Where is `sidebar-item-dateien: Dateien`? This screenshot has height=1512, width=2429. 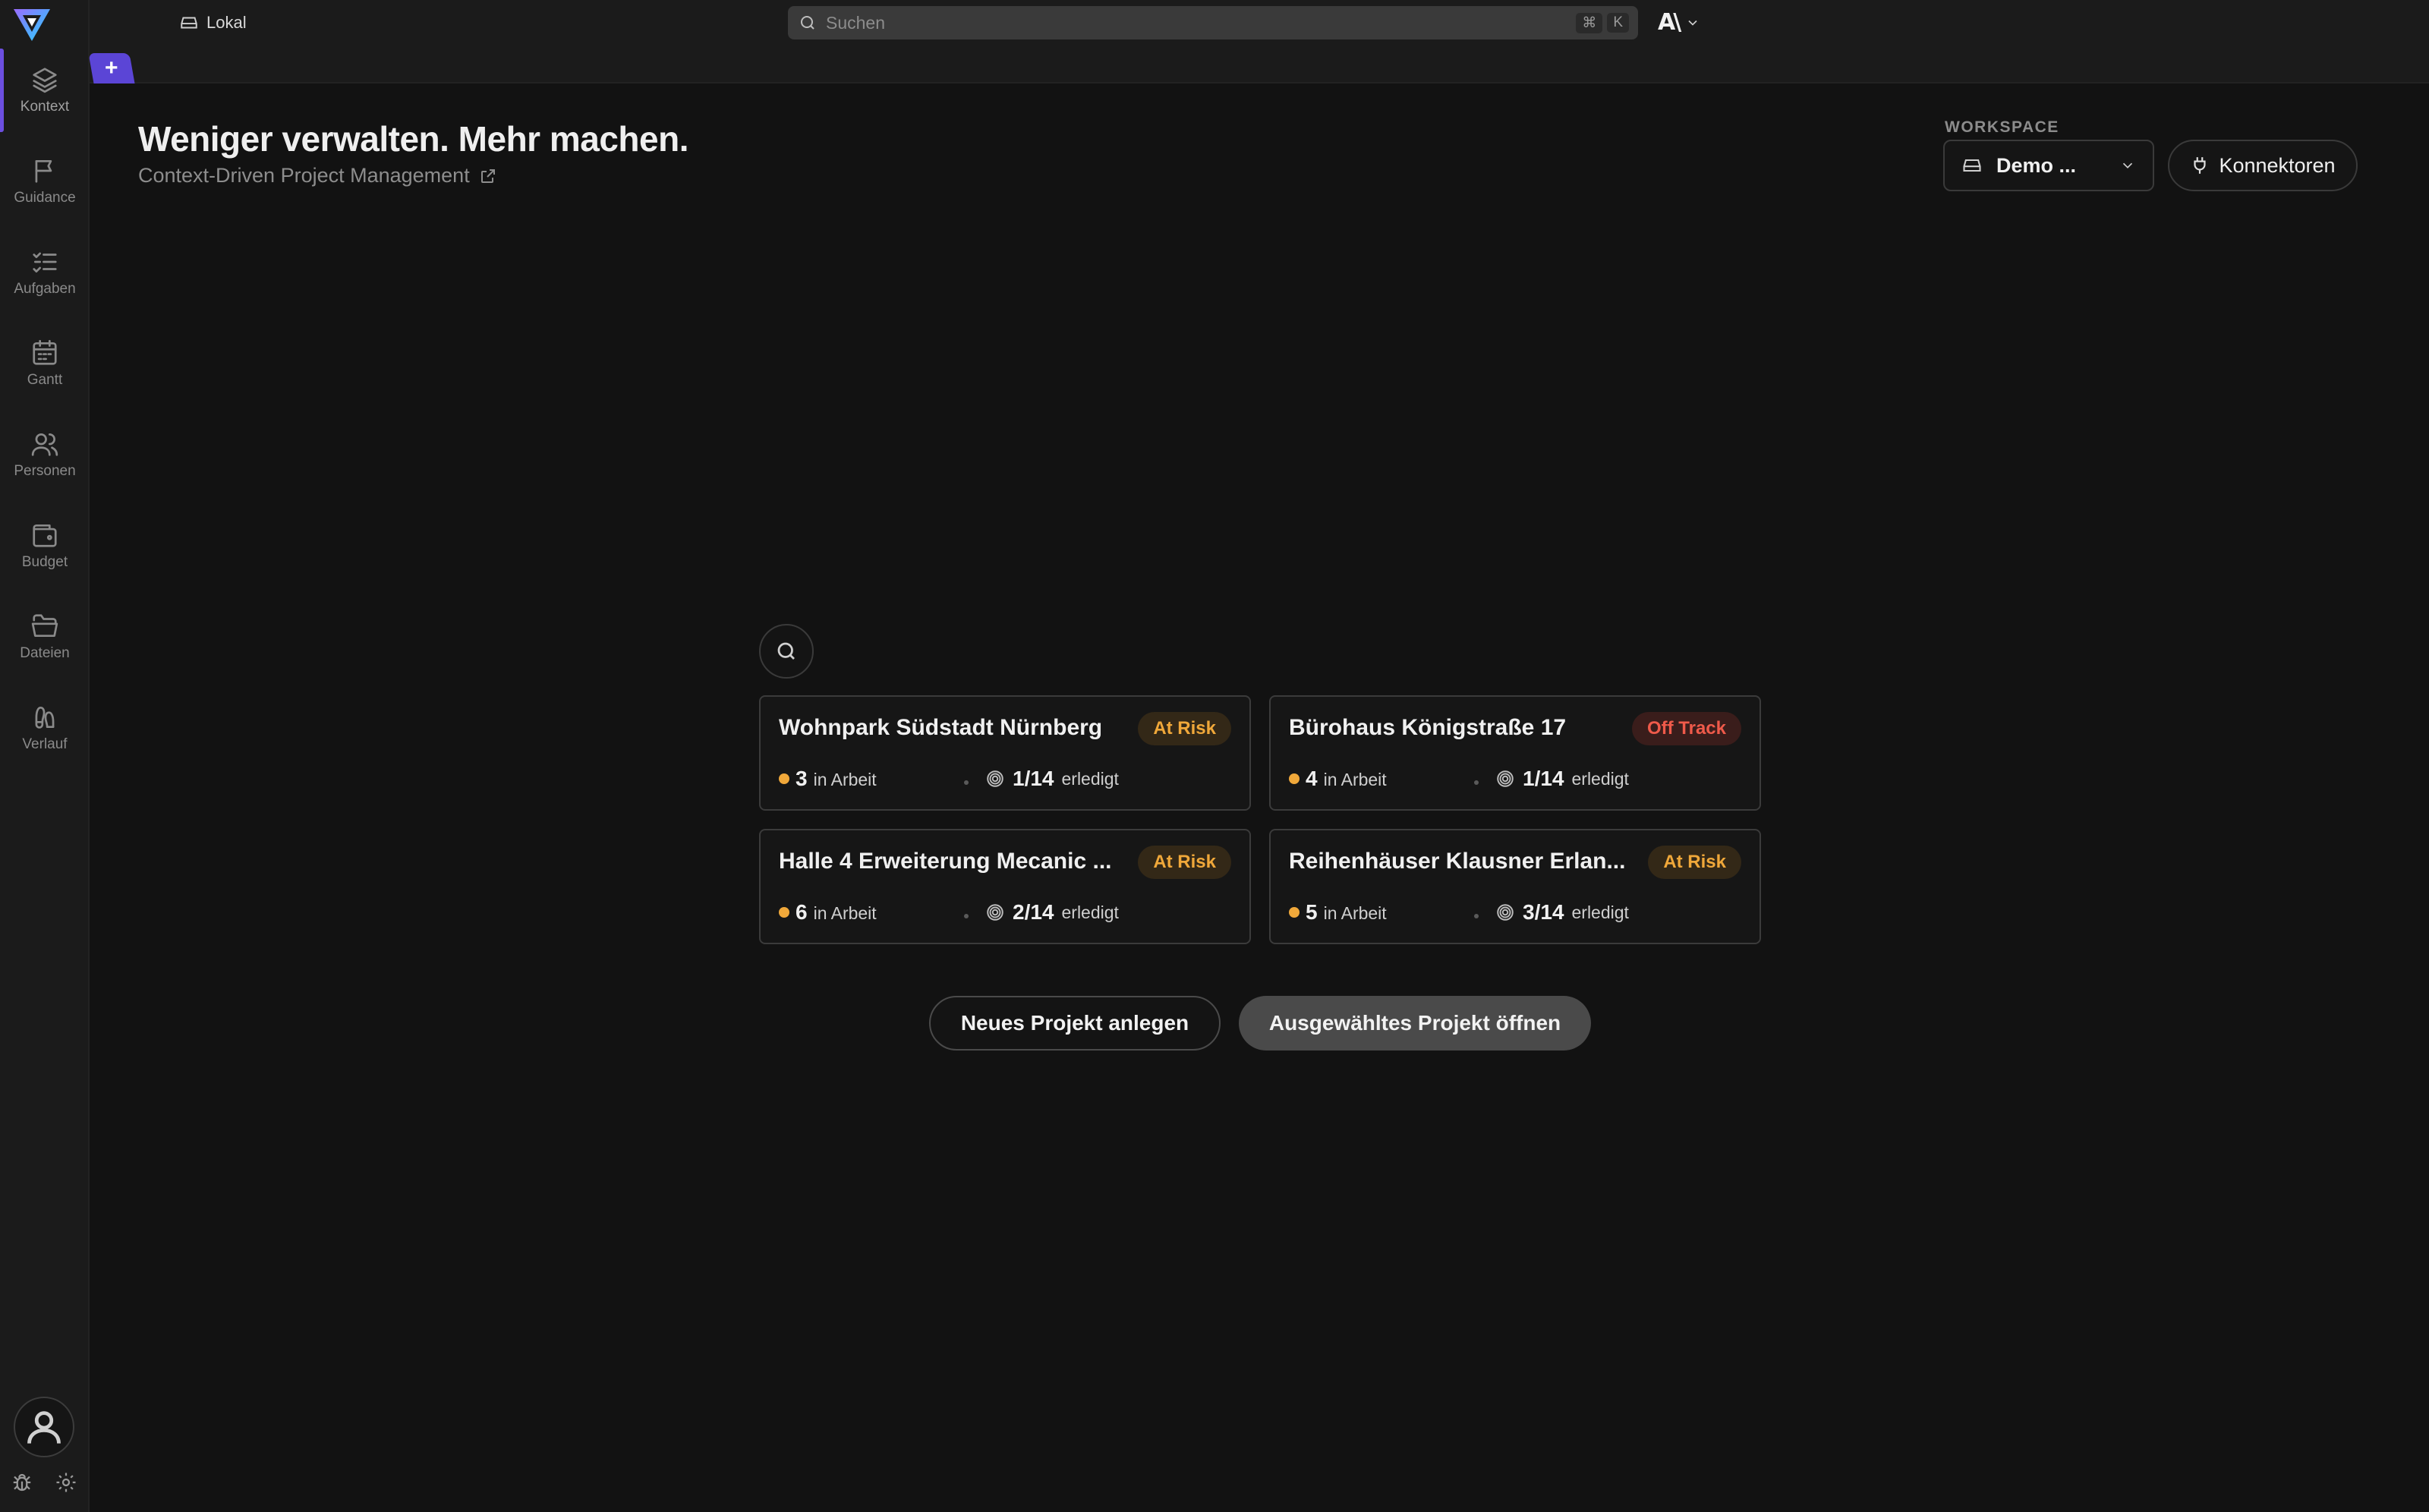
sidebar-item-dateien: Dateien is located at coordinates (45, 637).